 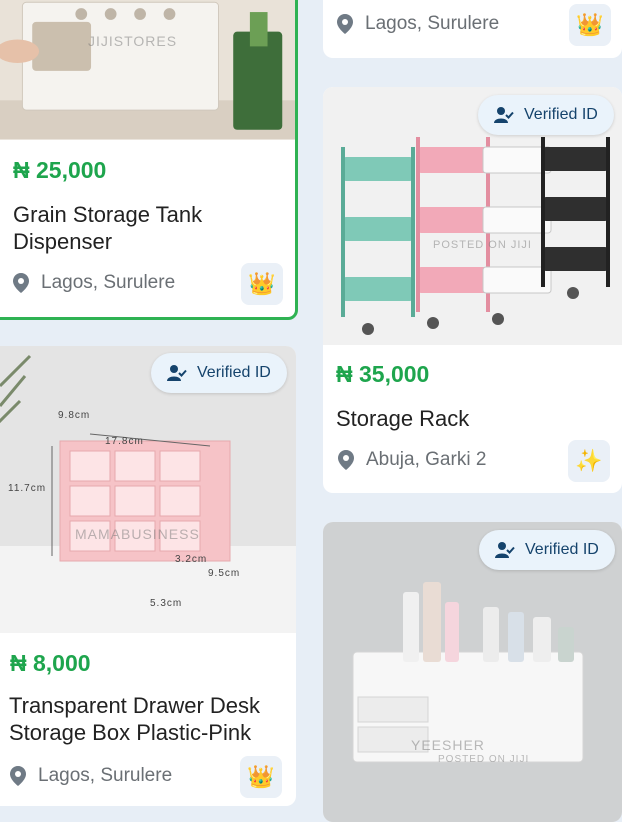 What do you see at coordinates (426, 459) in the screenshot?
I see `location-text: Abuja, Garki 2` at bounding box center [426, 459].